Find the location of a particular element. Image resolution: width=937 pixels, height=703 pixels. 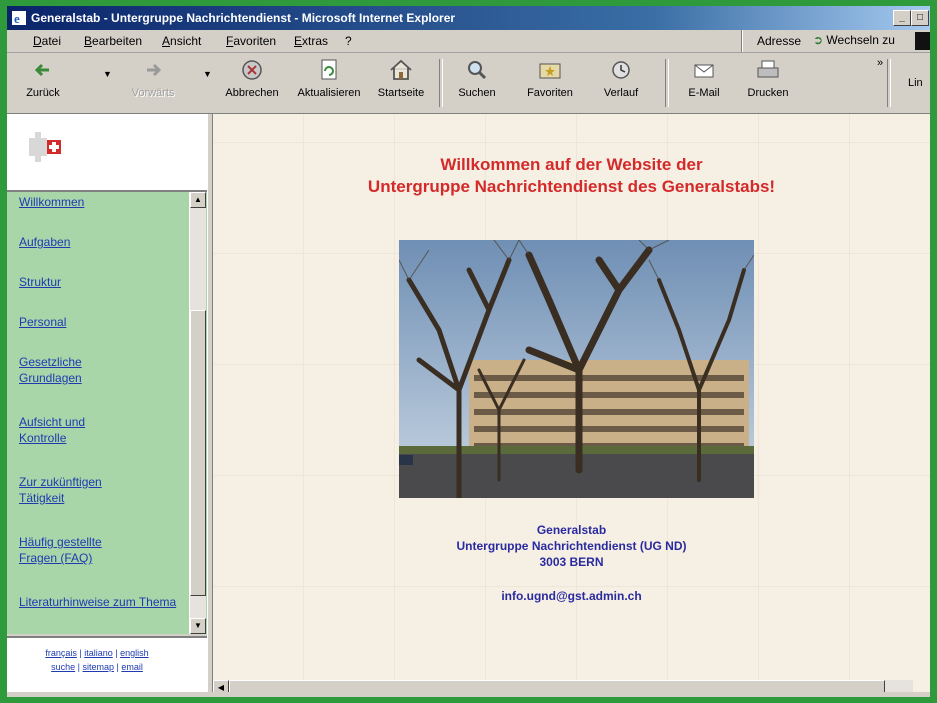

scroll-thumb is located at coordinates (198, 453).